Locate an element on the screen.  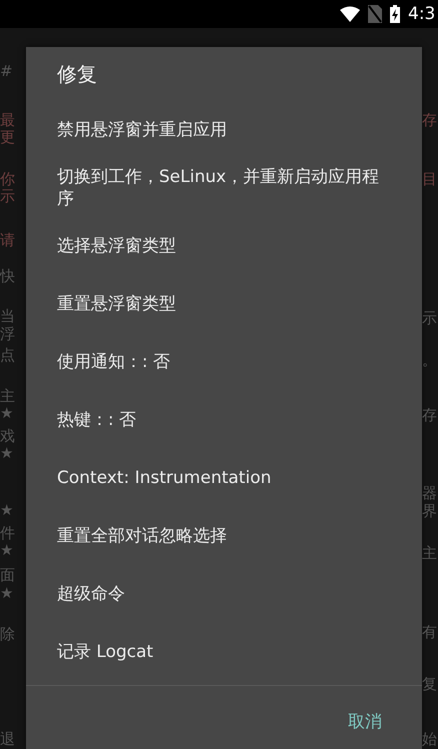
background-text: 退 is located at coordinates (7, 739).